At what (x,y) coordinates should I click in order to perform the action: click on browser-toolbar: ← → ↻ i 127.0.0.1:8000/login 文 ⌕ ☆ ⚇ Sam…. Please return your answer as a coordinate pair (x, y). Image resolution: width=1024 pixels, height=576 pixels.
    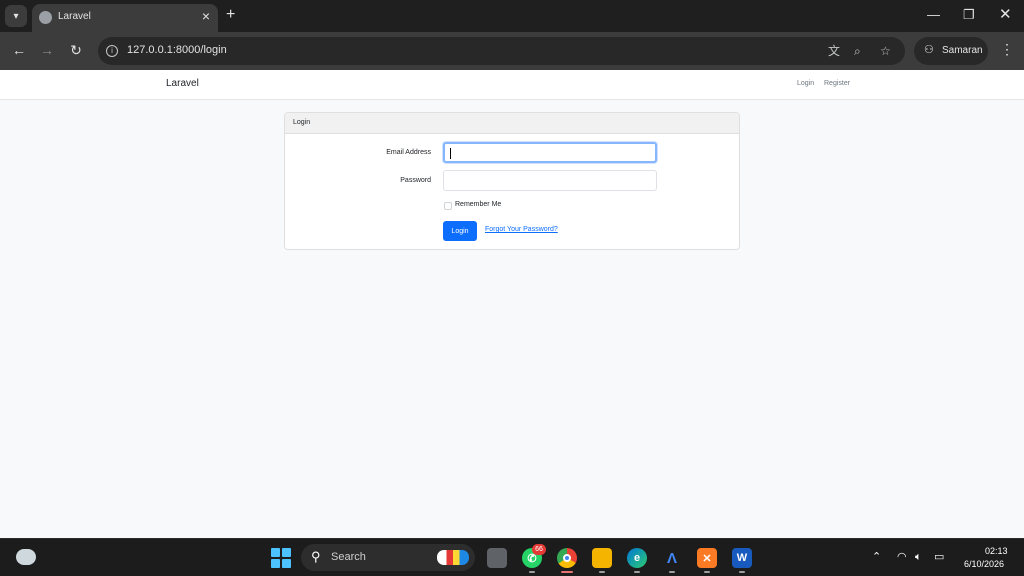
    Looking at the image, I should click on (512, 51).